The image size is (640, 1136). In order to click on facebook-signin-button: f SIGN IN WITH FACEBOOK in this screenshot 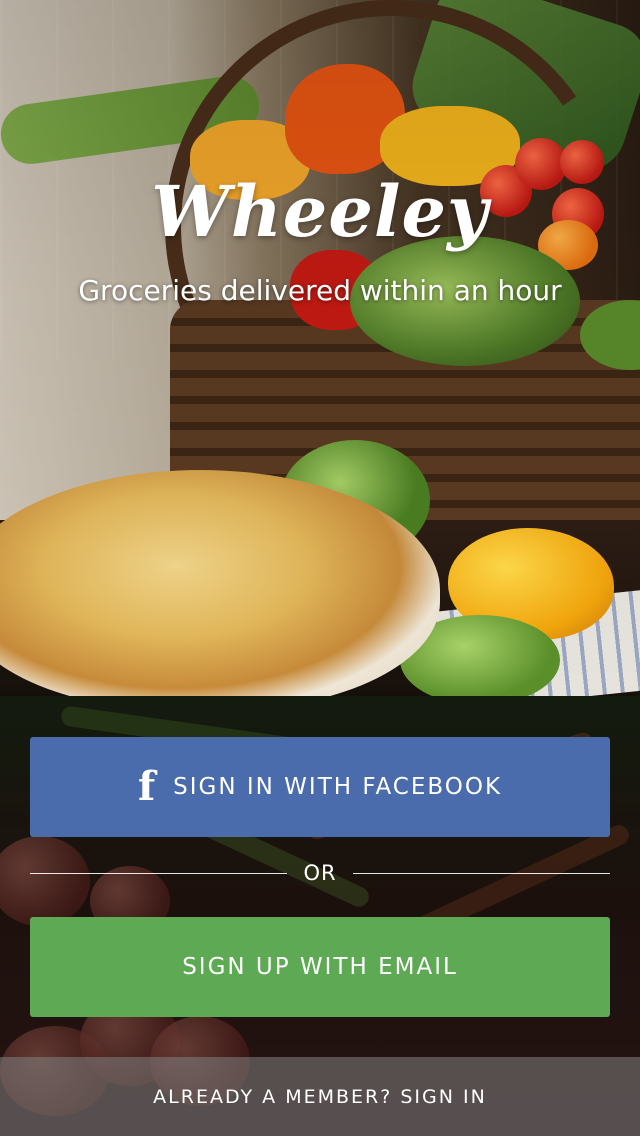, I will do `click(320, 787)`.